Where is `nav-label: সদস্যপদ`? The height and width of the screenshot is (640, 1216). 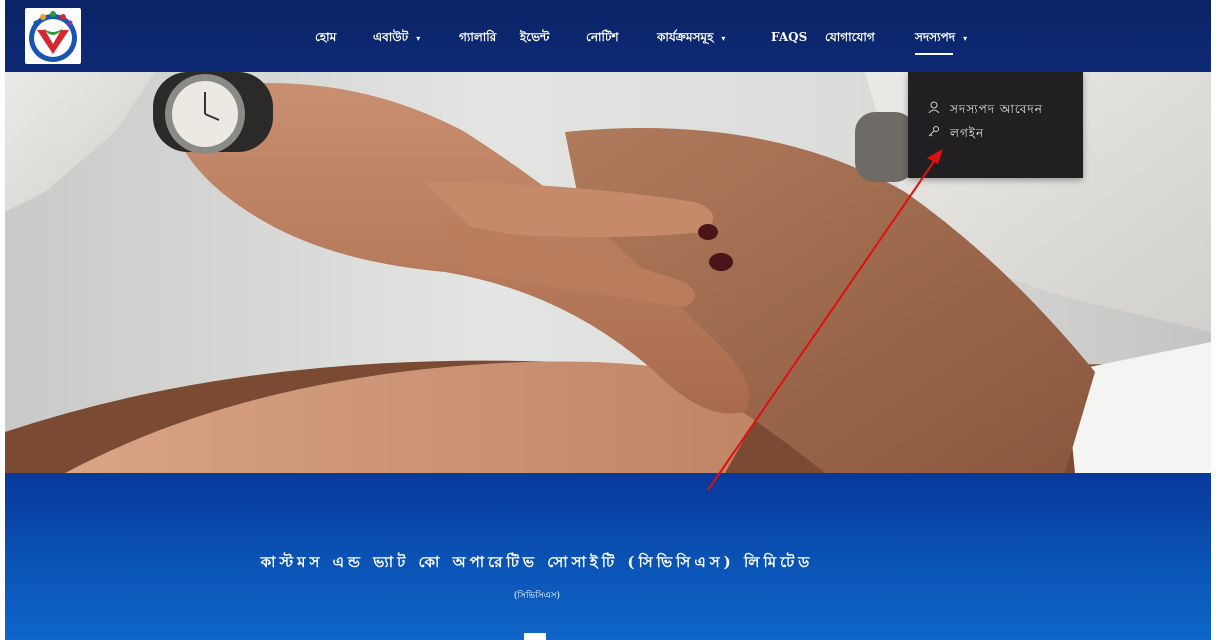
nav-label: সদস্যপদ is located at coordinates (935, 37).